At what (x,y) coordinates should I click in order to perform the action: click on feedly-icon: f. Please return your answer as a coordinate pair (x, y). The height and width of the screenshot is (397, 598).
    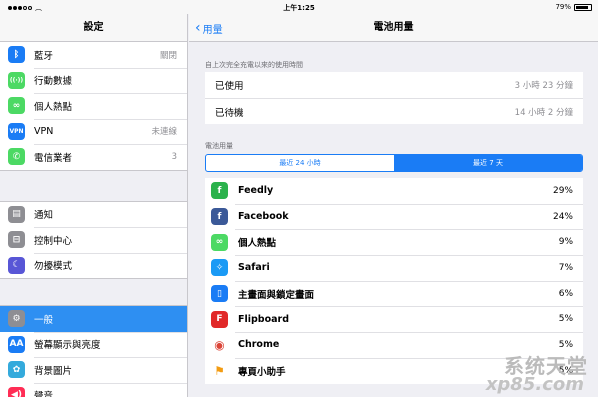
    Looking at the image, I should click on (219, 191).